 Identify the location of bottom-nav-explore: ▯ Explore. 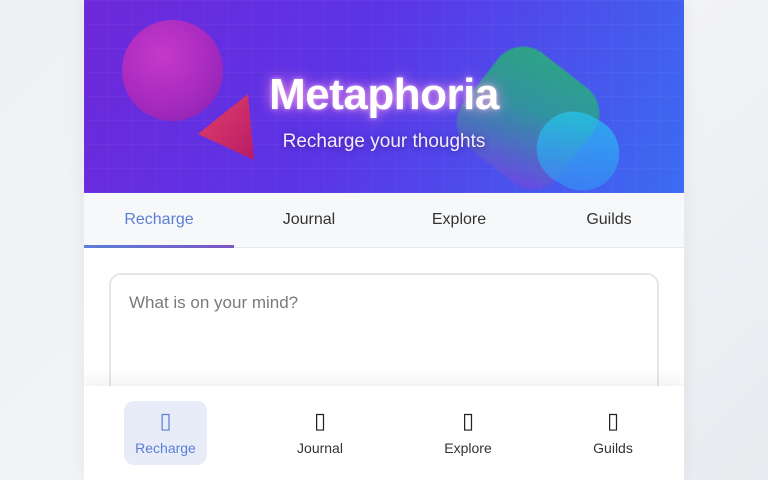
(468, 433).